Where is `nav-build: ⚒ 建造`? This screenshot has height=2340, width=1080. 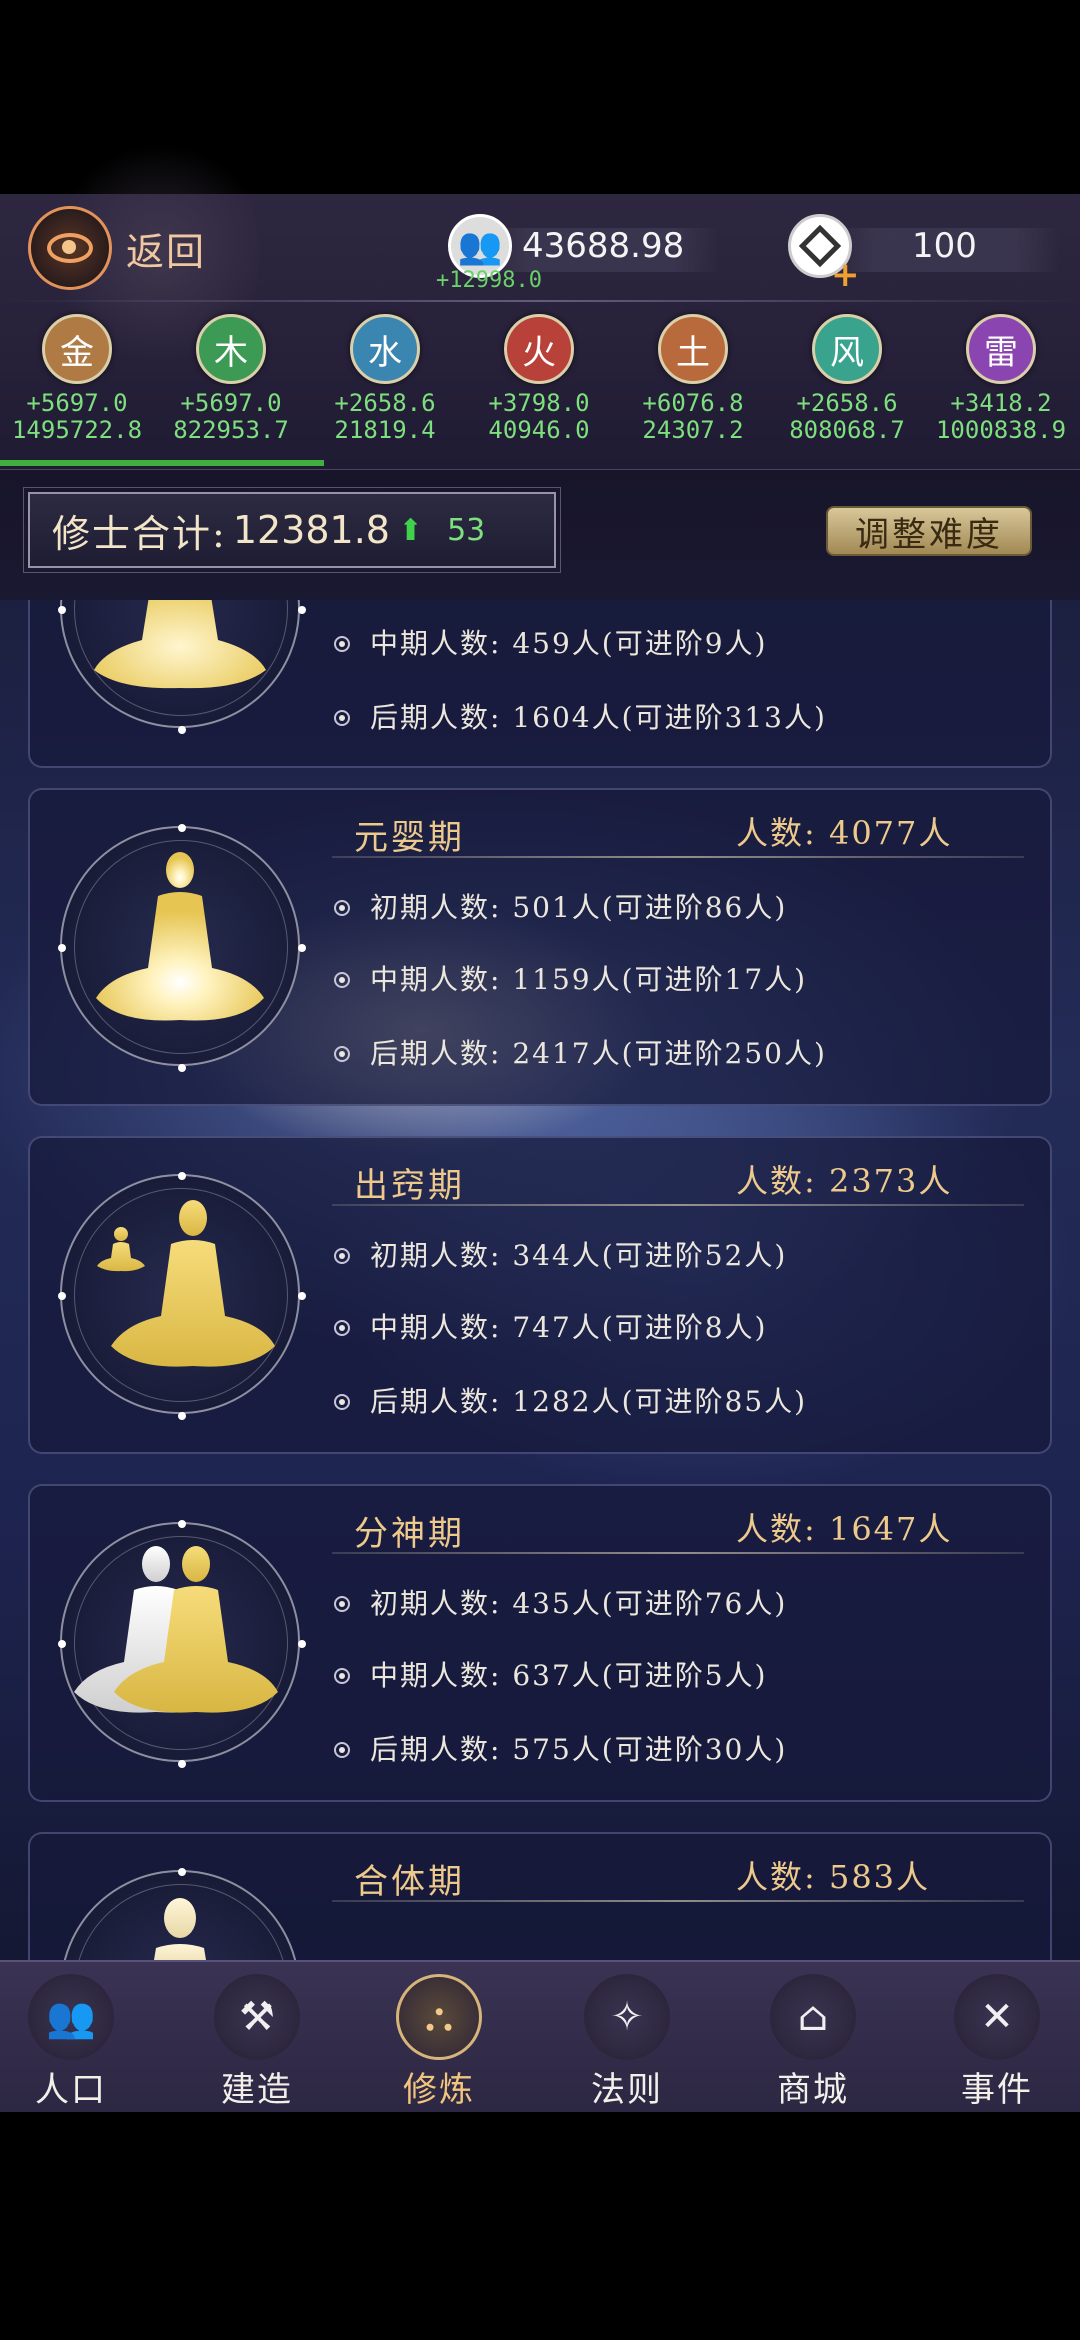 nav-build: ⚒ 建造 is located at coordinates (257, 2042).